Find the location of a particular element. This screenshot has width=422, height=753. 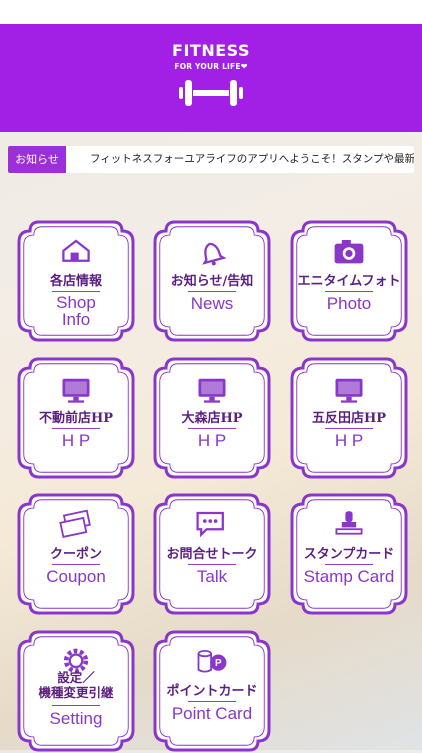

tile-title-en-line: Point Card is located at coordinates (212, 713).